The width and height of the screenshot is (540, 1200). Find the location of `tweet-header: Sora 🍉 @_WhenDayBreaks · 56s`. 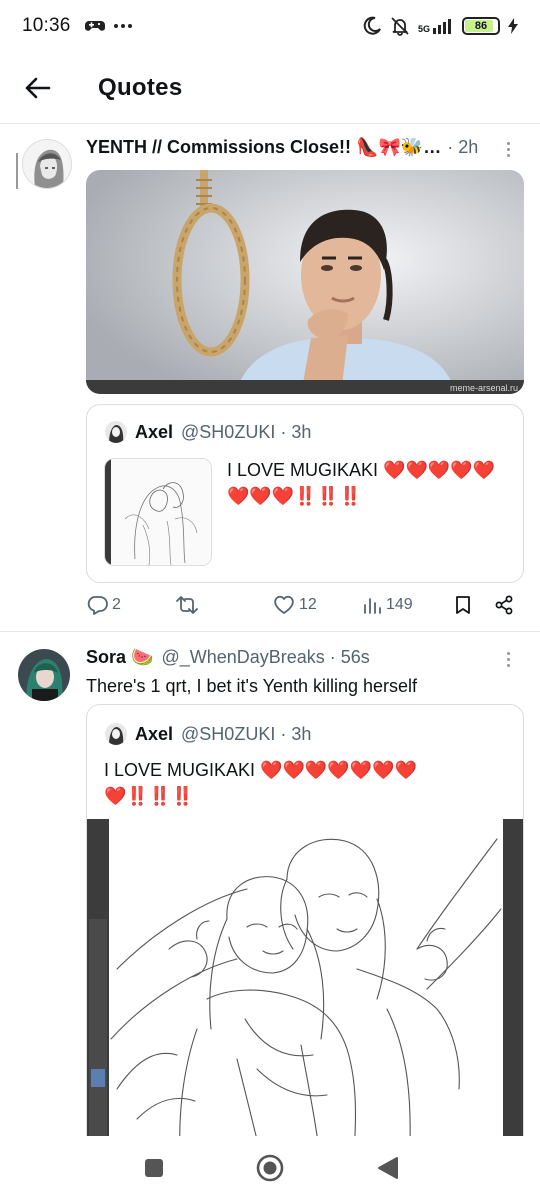

tweet-header: Sora 🍉 @_WhenDayBreaks · 56s is located at coordinates (228, 657).